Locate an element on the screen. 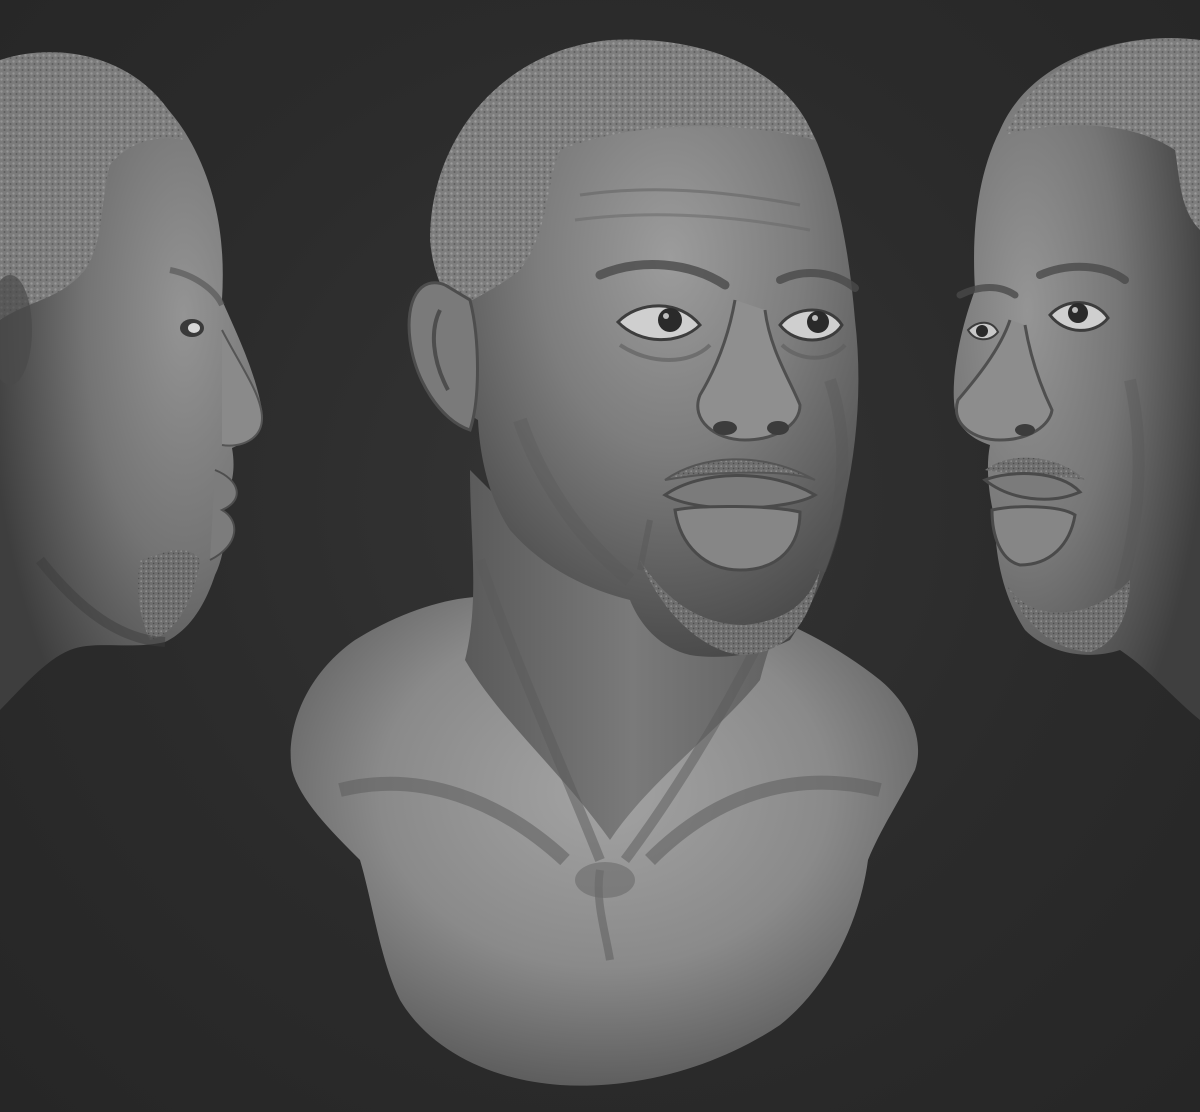  right-profile-view is located at coordinates (1076, 379).